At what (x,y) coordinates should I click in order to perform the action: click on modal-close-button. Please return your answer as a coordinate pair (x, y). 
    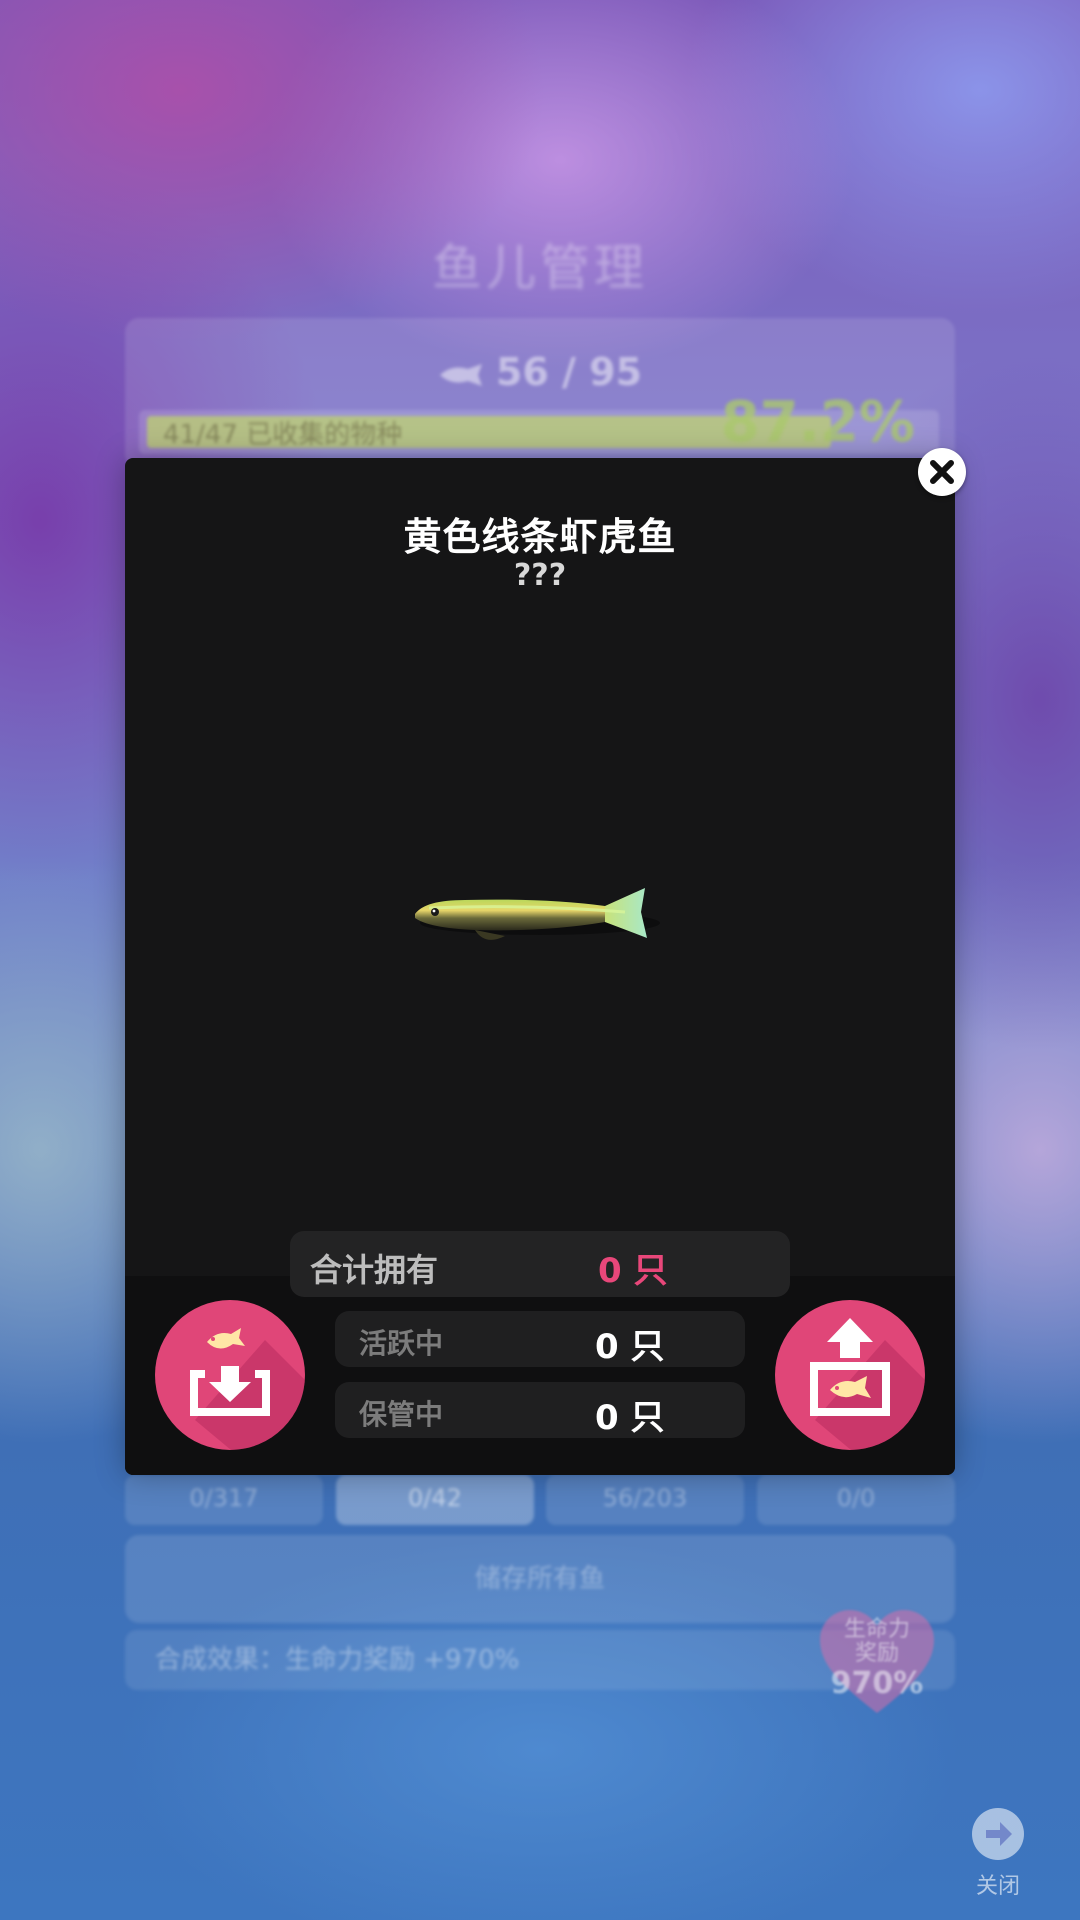
    Looking at the image, I should click on (942, 472).